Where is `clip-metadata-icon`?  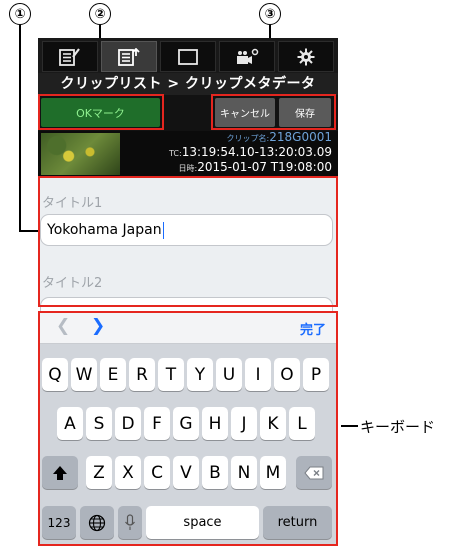 clip-metadata-icon is located at coordinates (129, 56).